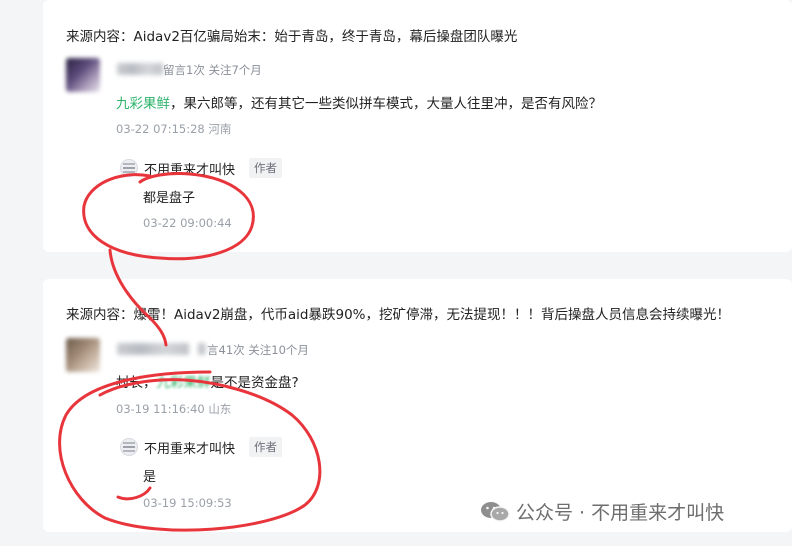 The width and height of the screenshot is (792, 546). What do you see at coordinates (620, 513) in the screenshot?
I see `watermark-text: 公众号 · 不用重来才叫快` at bounding box center [620, 513].